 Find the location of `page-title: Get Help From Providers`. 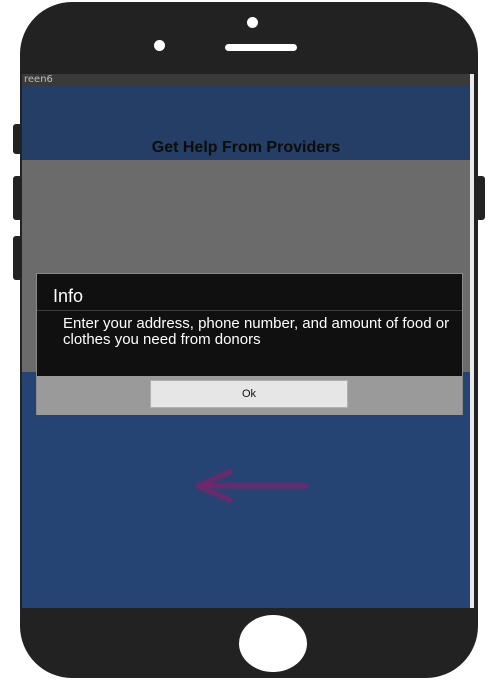

page-title: Get Help From Providers is located at coordinates (246, 147).